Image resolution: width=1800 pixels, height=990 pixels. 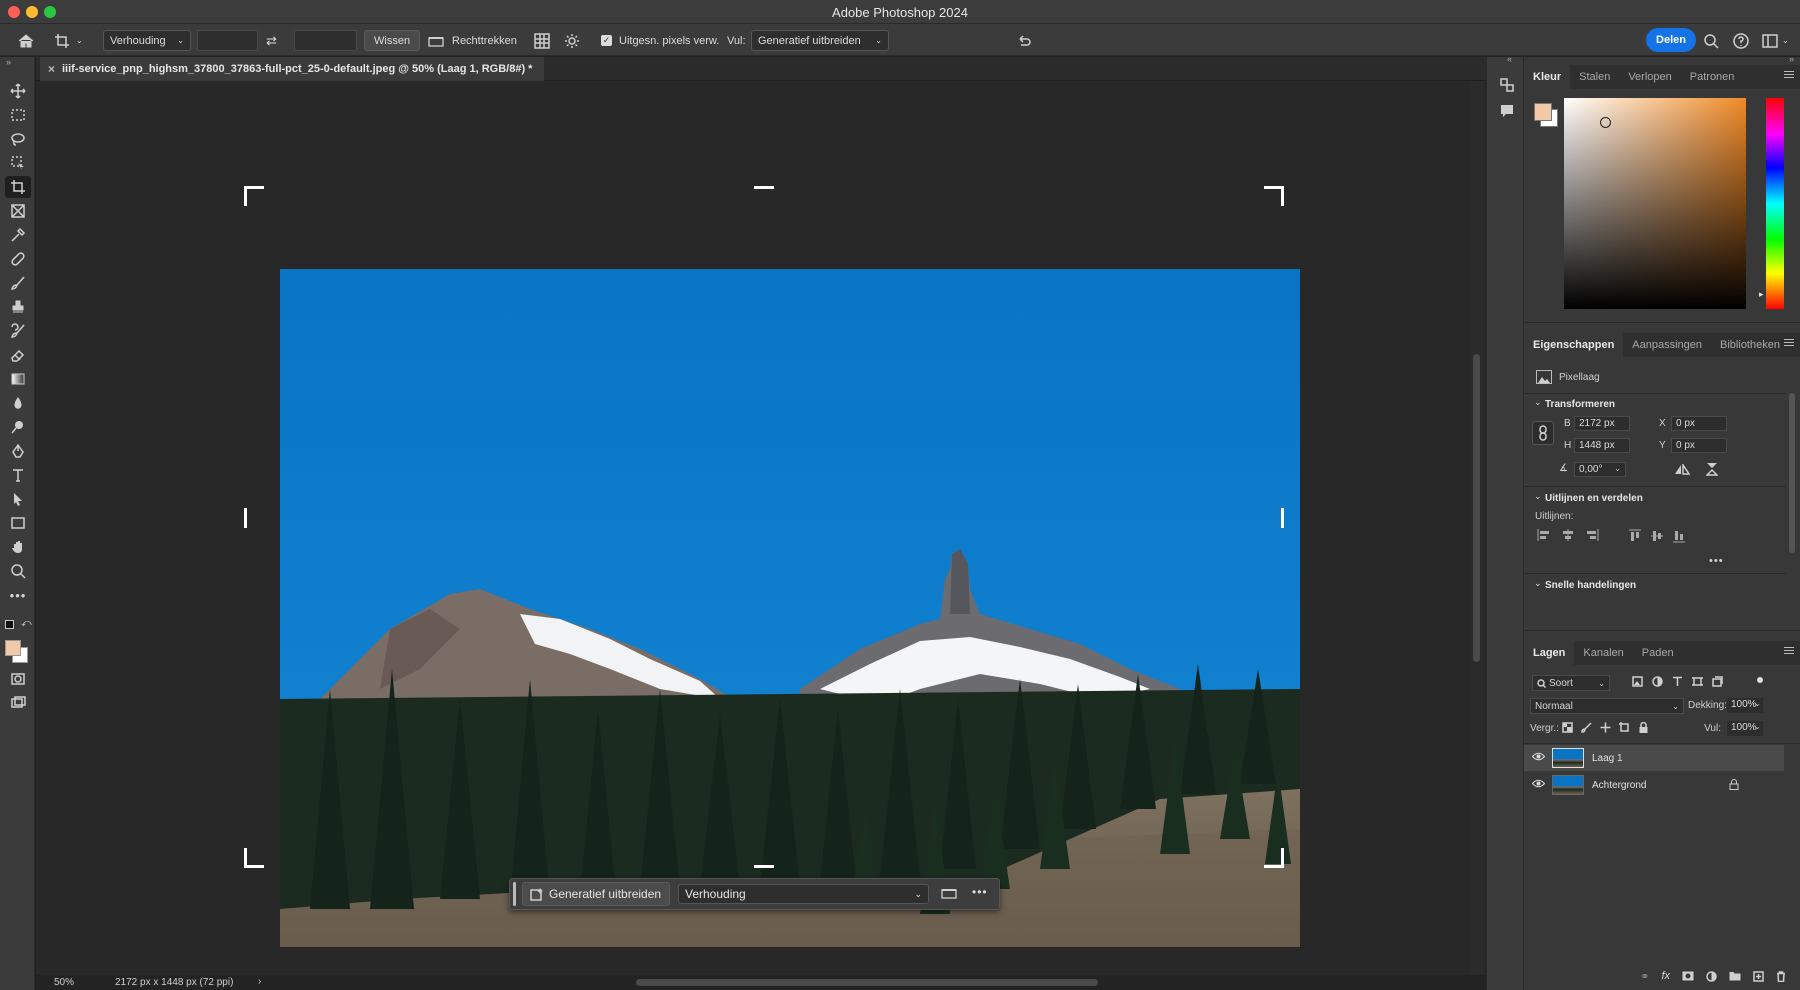 I want to click on eyedropper-tool, so click(x=18, y=235).